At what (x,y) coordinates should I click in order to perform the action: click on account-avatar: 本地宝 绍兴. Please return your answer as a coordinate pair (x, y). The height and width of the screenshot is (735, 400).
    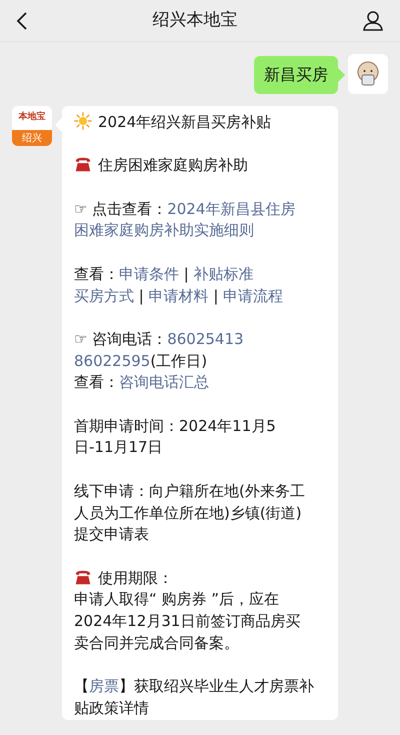
    Looking at the image, I should click on (32, 126).